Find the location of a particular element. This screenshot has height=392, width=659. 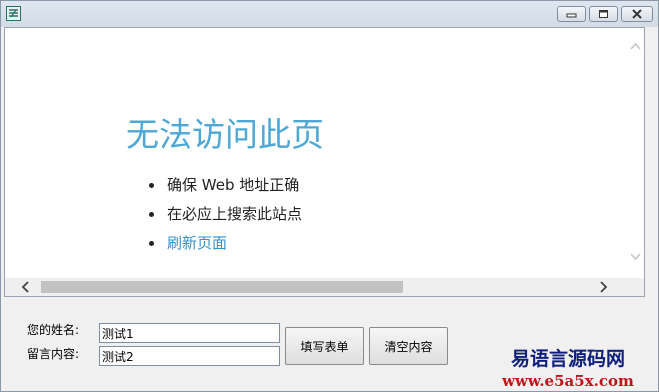

minimize-button is located at coordinates (571, 14).